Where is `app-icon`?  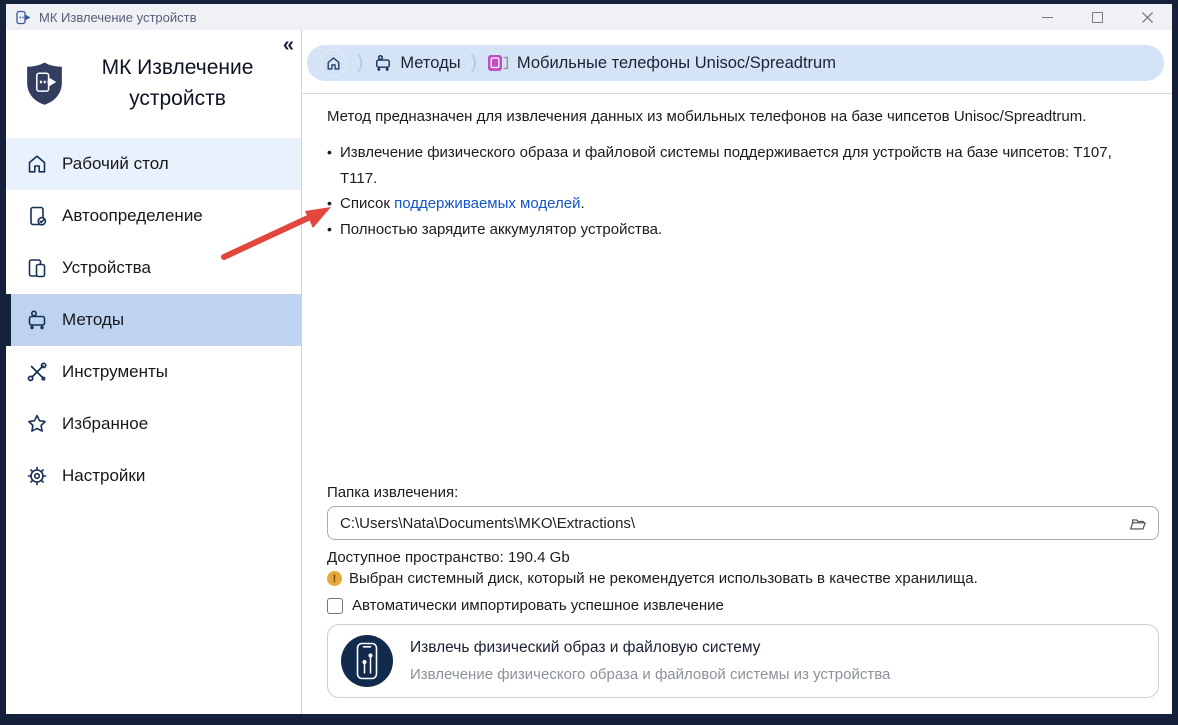 app-icon is located at coordinates (23, 17).